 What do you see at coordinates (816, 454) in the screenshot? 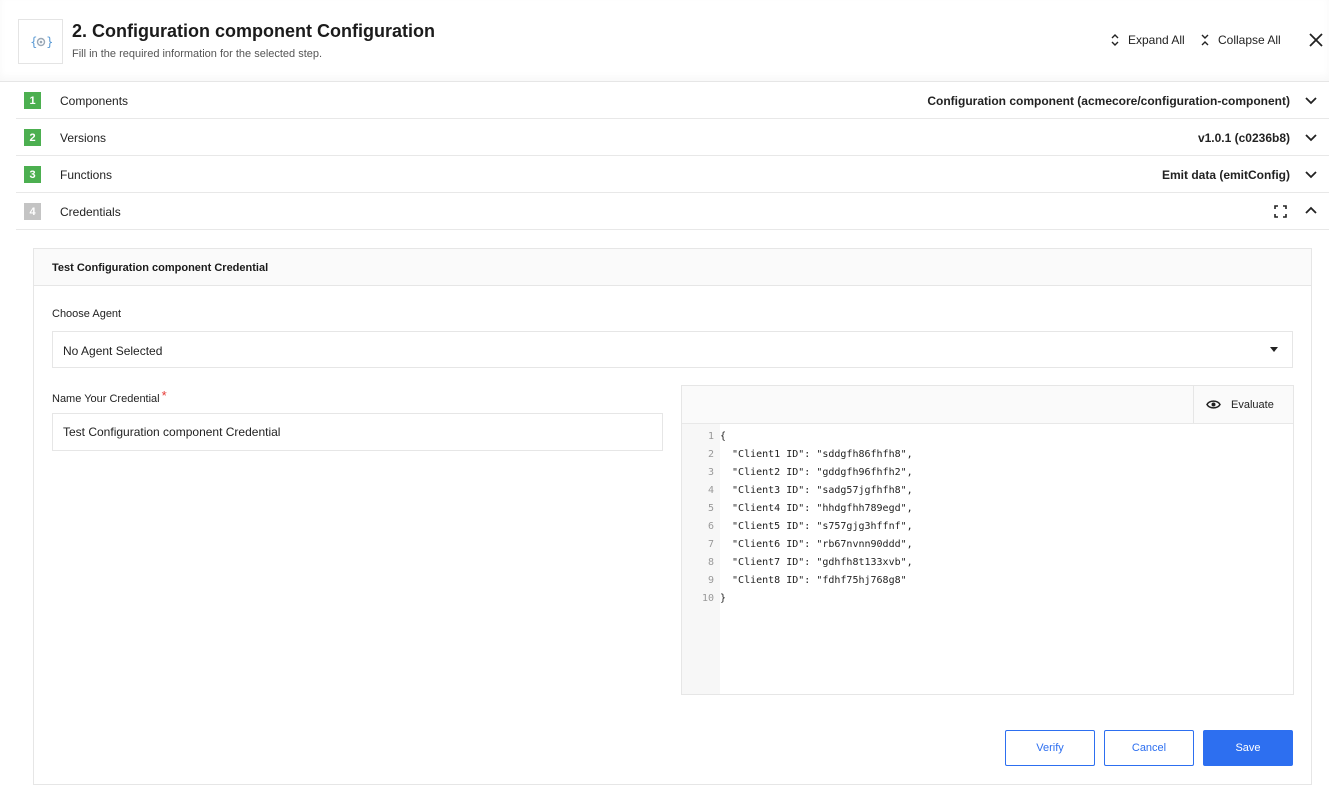
I see `code-text: "Client1 ID": "sddgfh86fhfh8",` at bounding box center [816, 454].